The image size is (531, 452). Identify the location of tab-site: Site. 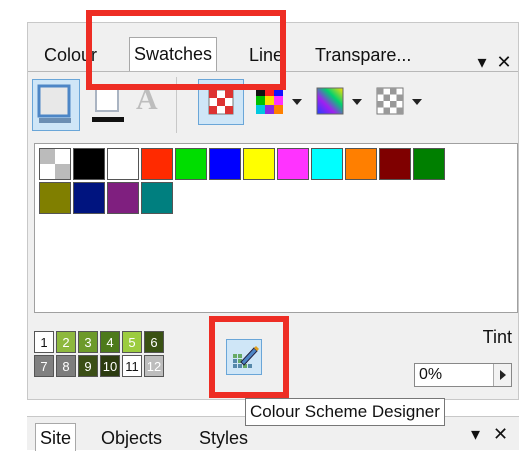
(56, 437).